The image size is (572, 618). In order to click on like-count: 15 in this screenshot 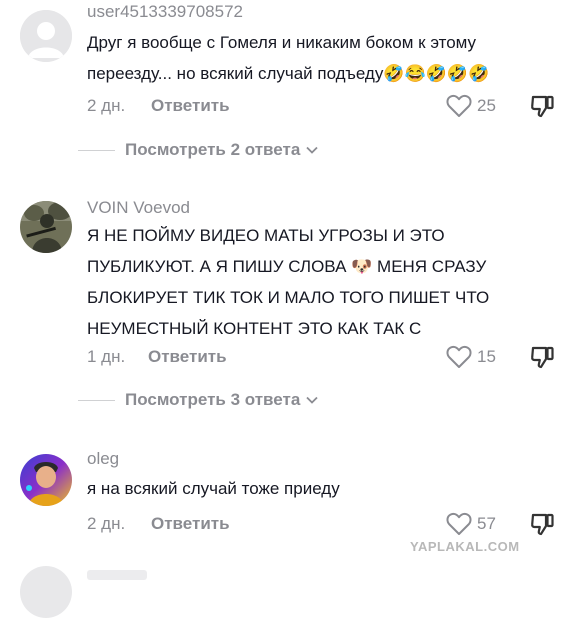, I will do `click(486, 356)`.